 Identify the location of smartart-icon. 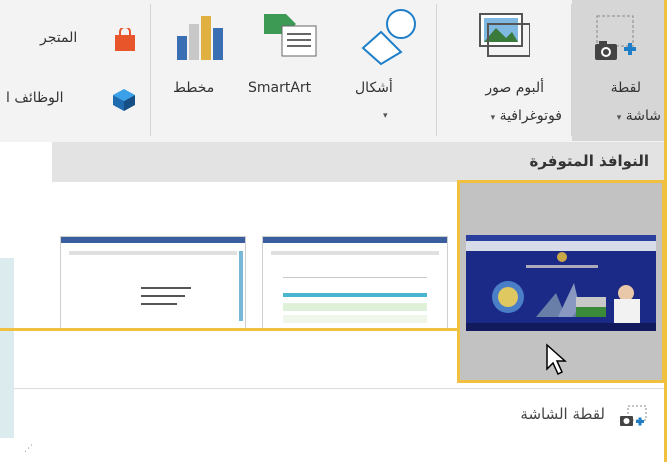
(290, 35).